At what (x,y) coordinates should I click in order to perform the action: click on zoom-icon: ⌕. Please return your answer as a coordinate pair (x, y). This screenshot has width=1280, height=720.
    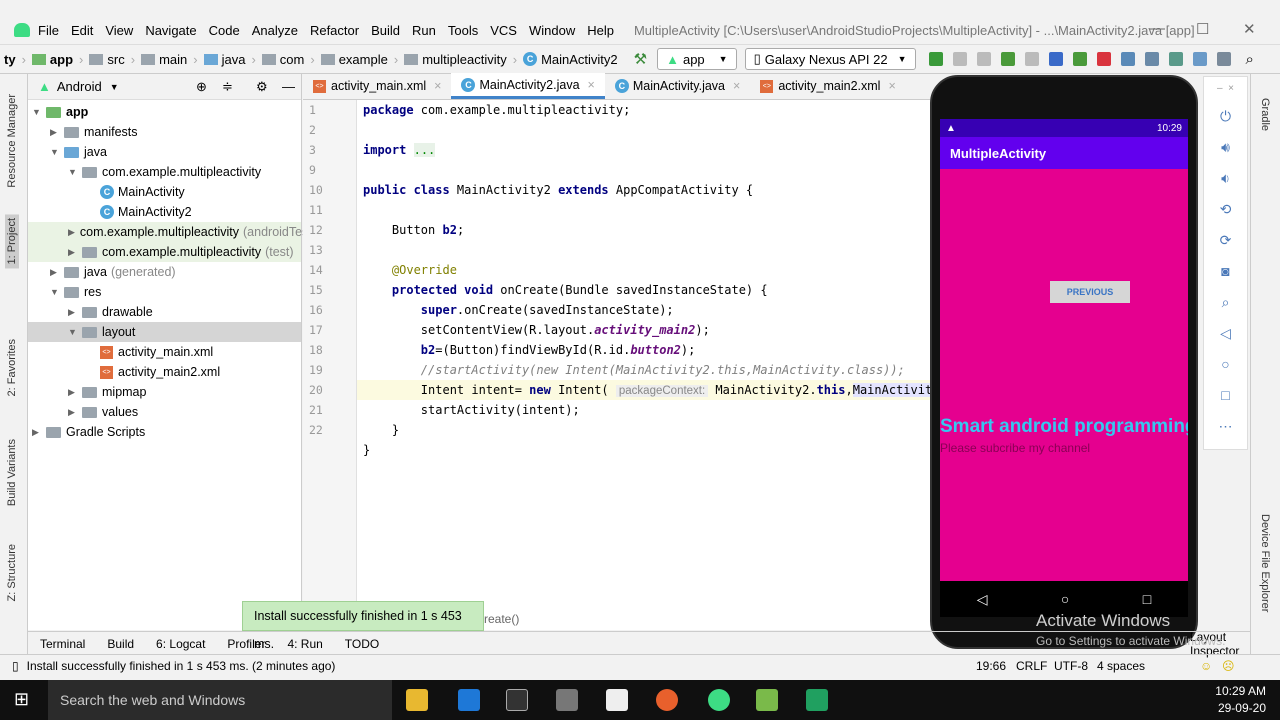
    Looking at the image, I should click on (1225, 302).